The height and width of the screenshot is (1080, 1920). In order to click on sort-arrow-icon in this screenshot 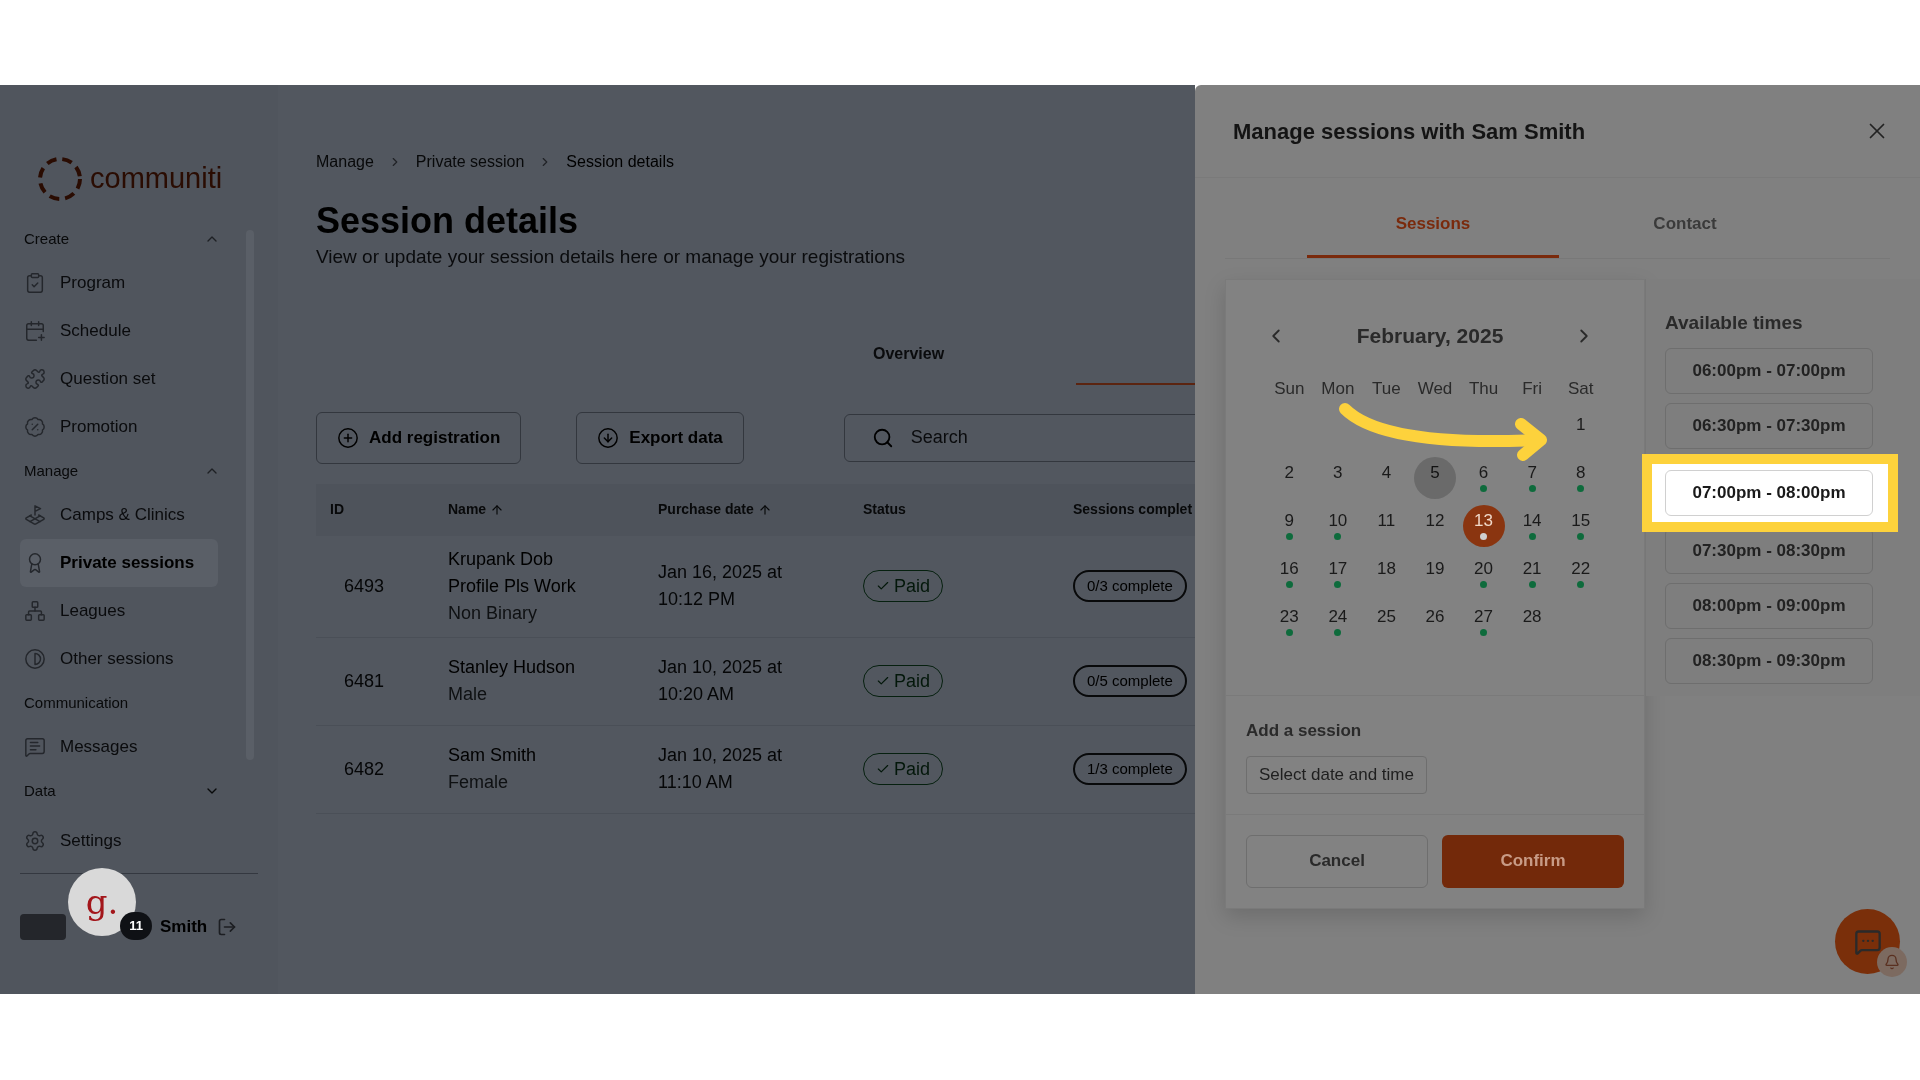, I will do `click(764, 509)`.